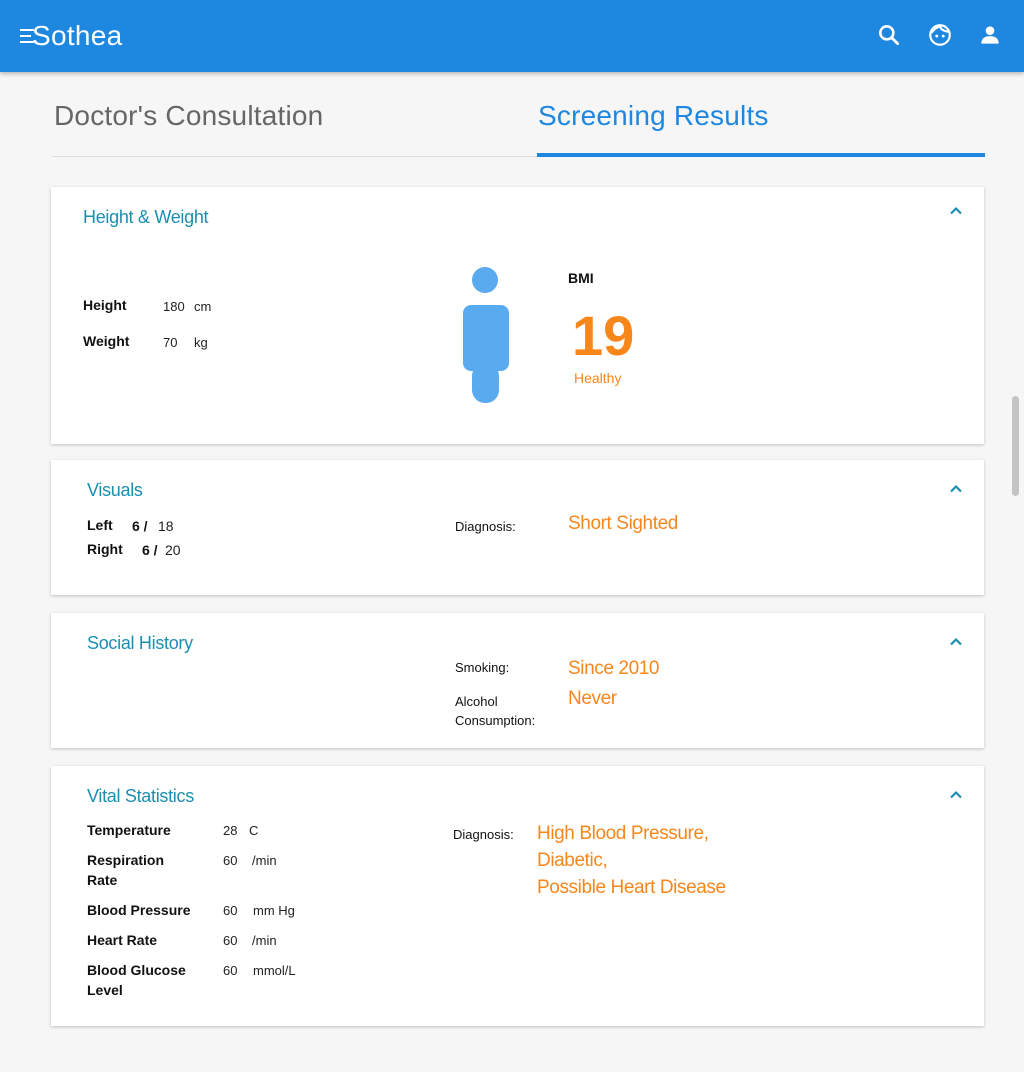  I want to click on respiration-value: 60, so click(230, 860).